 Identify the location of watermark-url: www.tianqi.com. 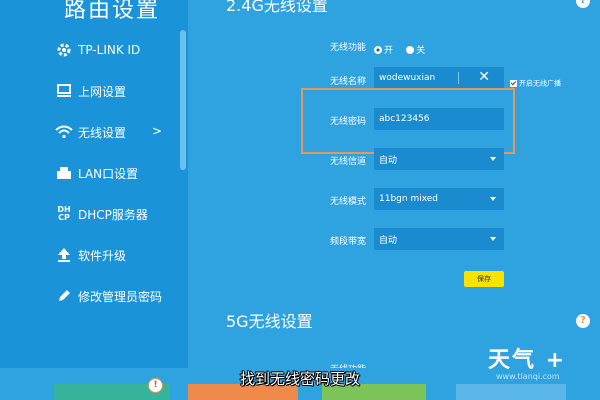
(528, 376).